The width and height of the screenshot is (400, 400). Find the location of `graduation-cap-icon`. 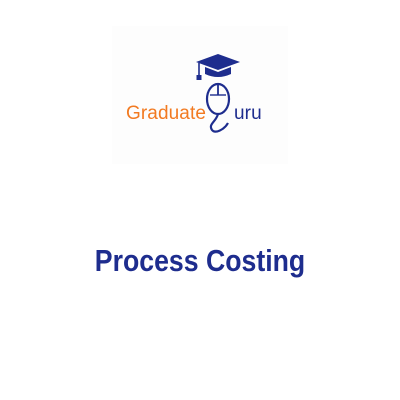

graduation-cap-icon is located at coordinates (218, 67).